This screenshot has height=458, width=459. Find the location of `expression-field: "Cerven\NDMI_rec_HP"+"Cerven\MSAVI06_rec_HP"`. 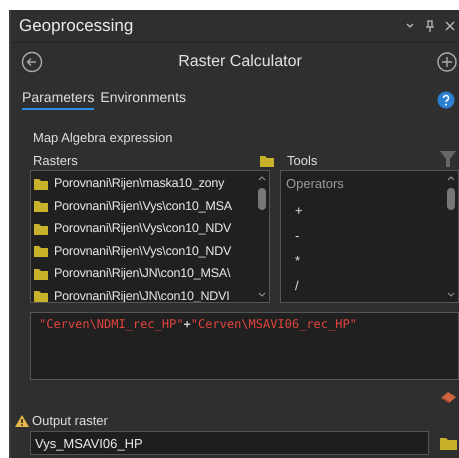

expression-field: "Cerven\NDMI_rec_HP"+"Cerven\MSAVI06_rec_HP" is located at coordinates (244, 346).